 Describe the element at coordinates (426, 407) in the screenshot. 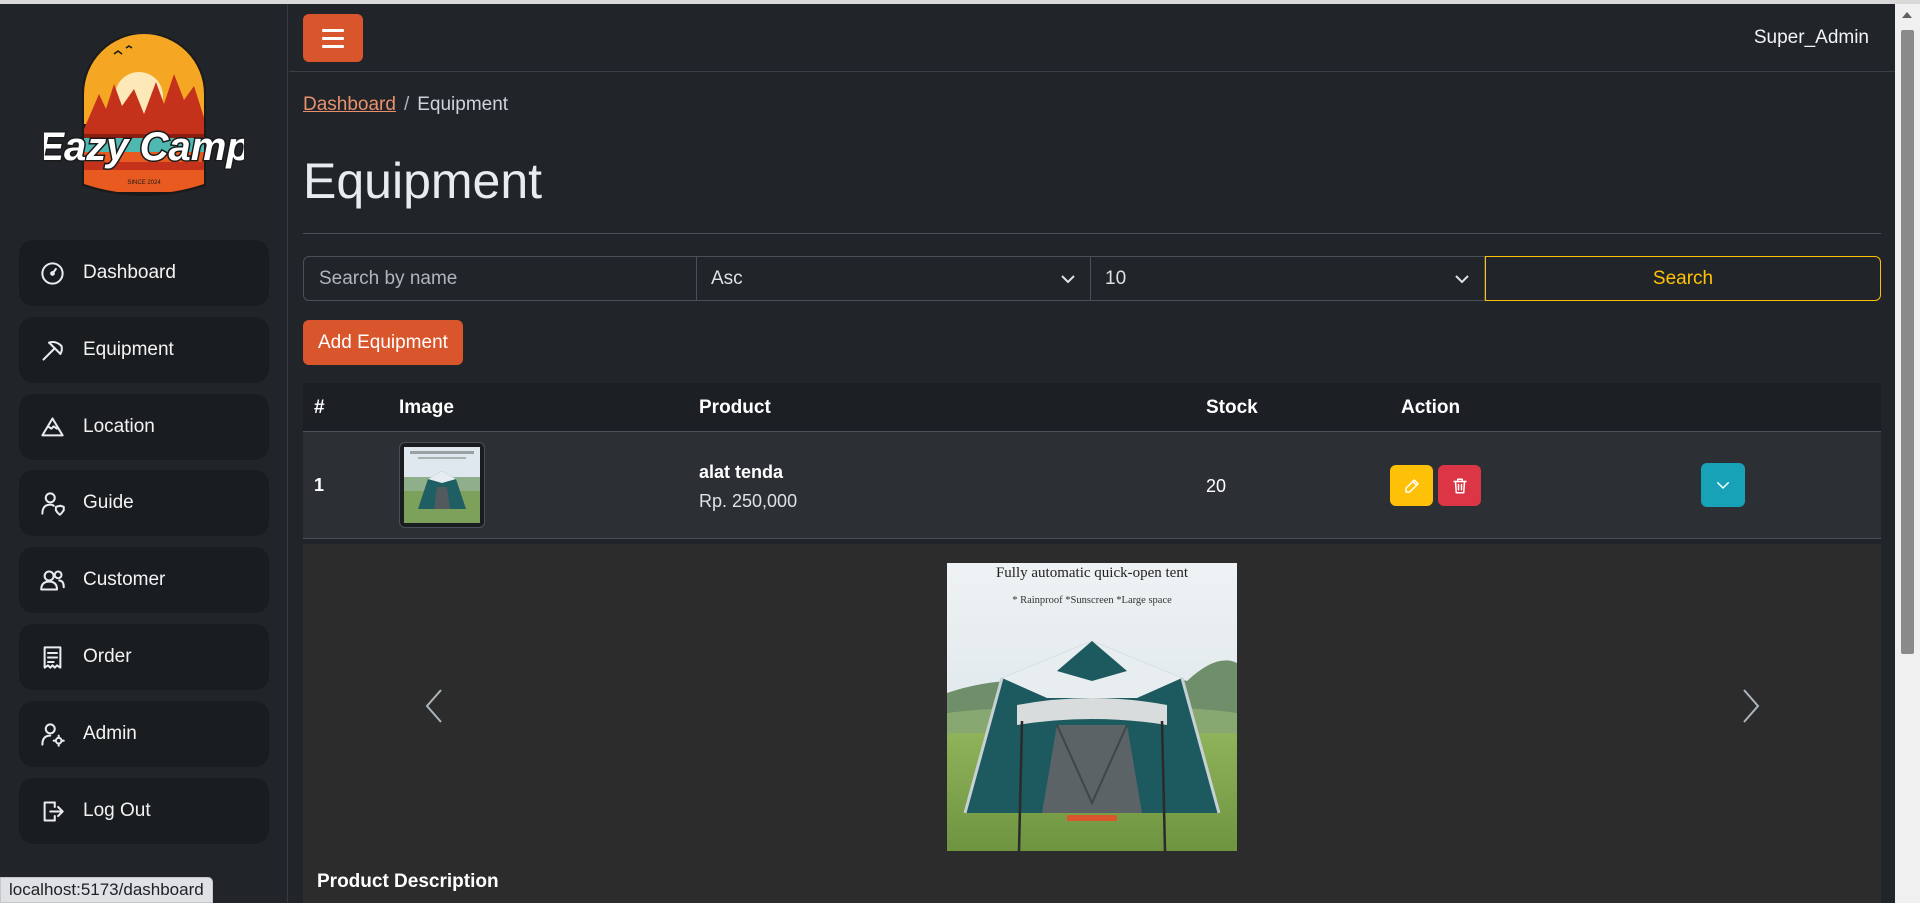

I see `column-header-image: Image` at that location.